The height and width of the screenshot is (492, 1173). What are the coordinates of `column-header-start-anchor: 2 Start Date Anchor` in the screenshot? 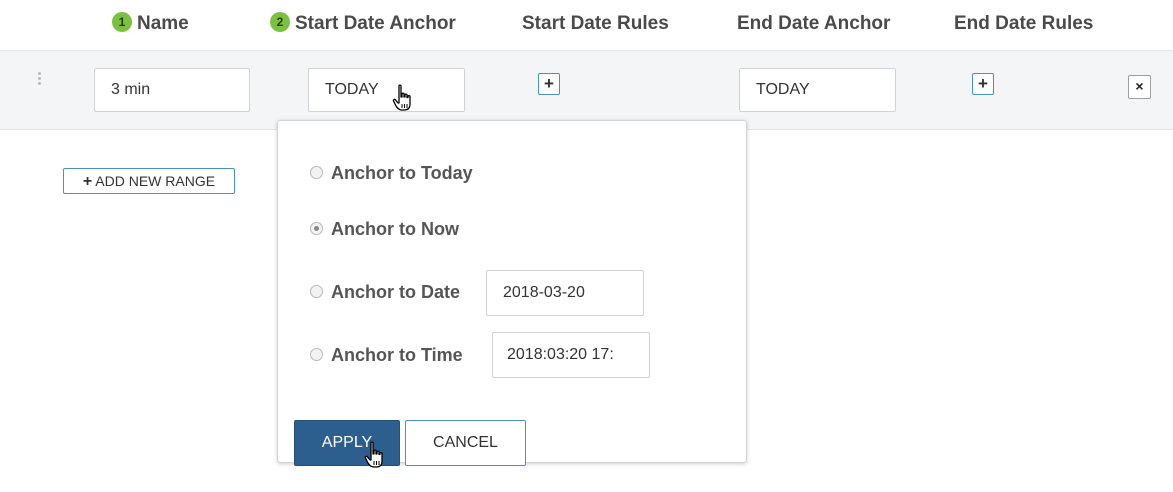 It's located at (363, 24).